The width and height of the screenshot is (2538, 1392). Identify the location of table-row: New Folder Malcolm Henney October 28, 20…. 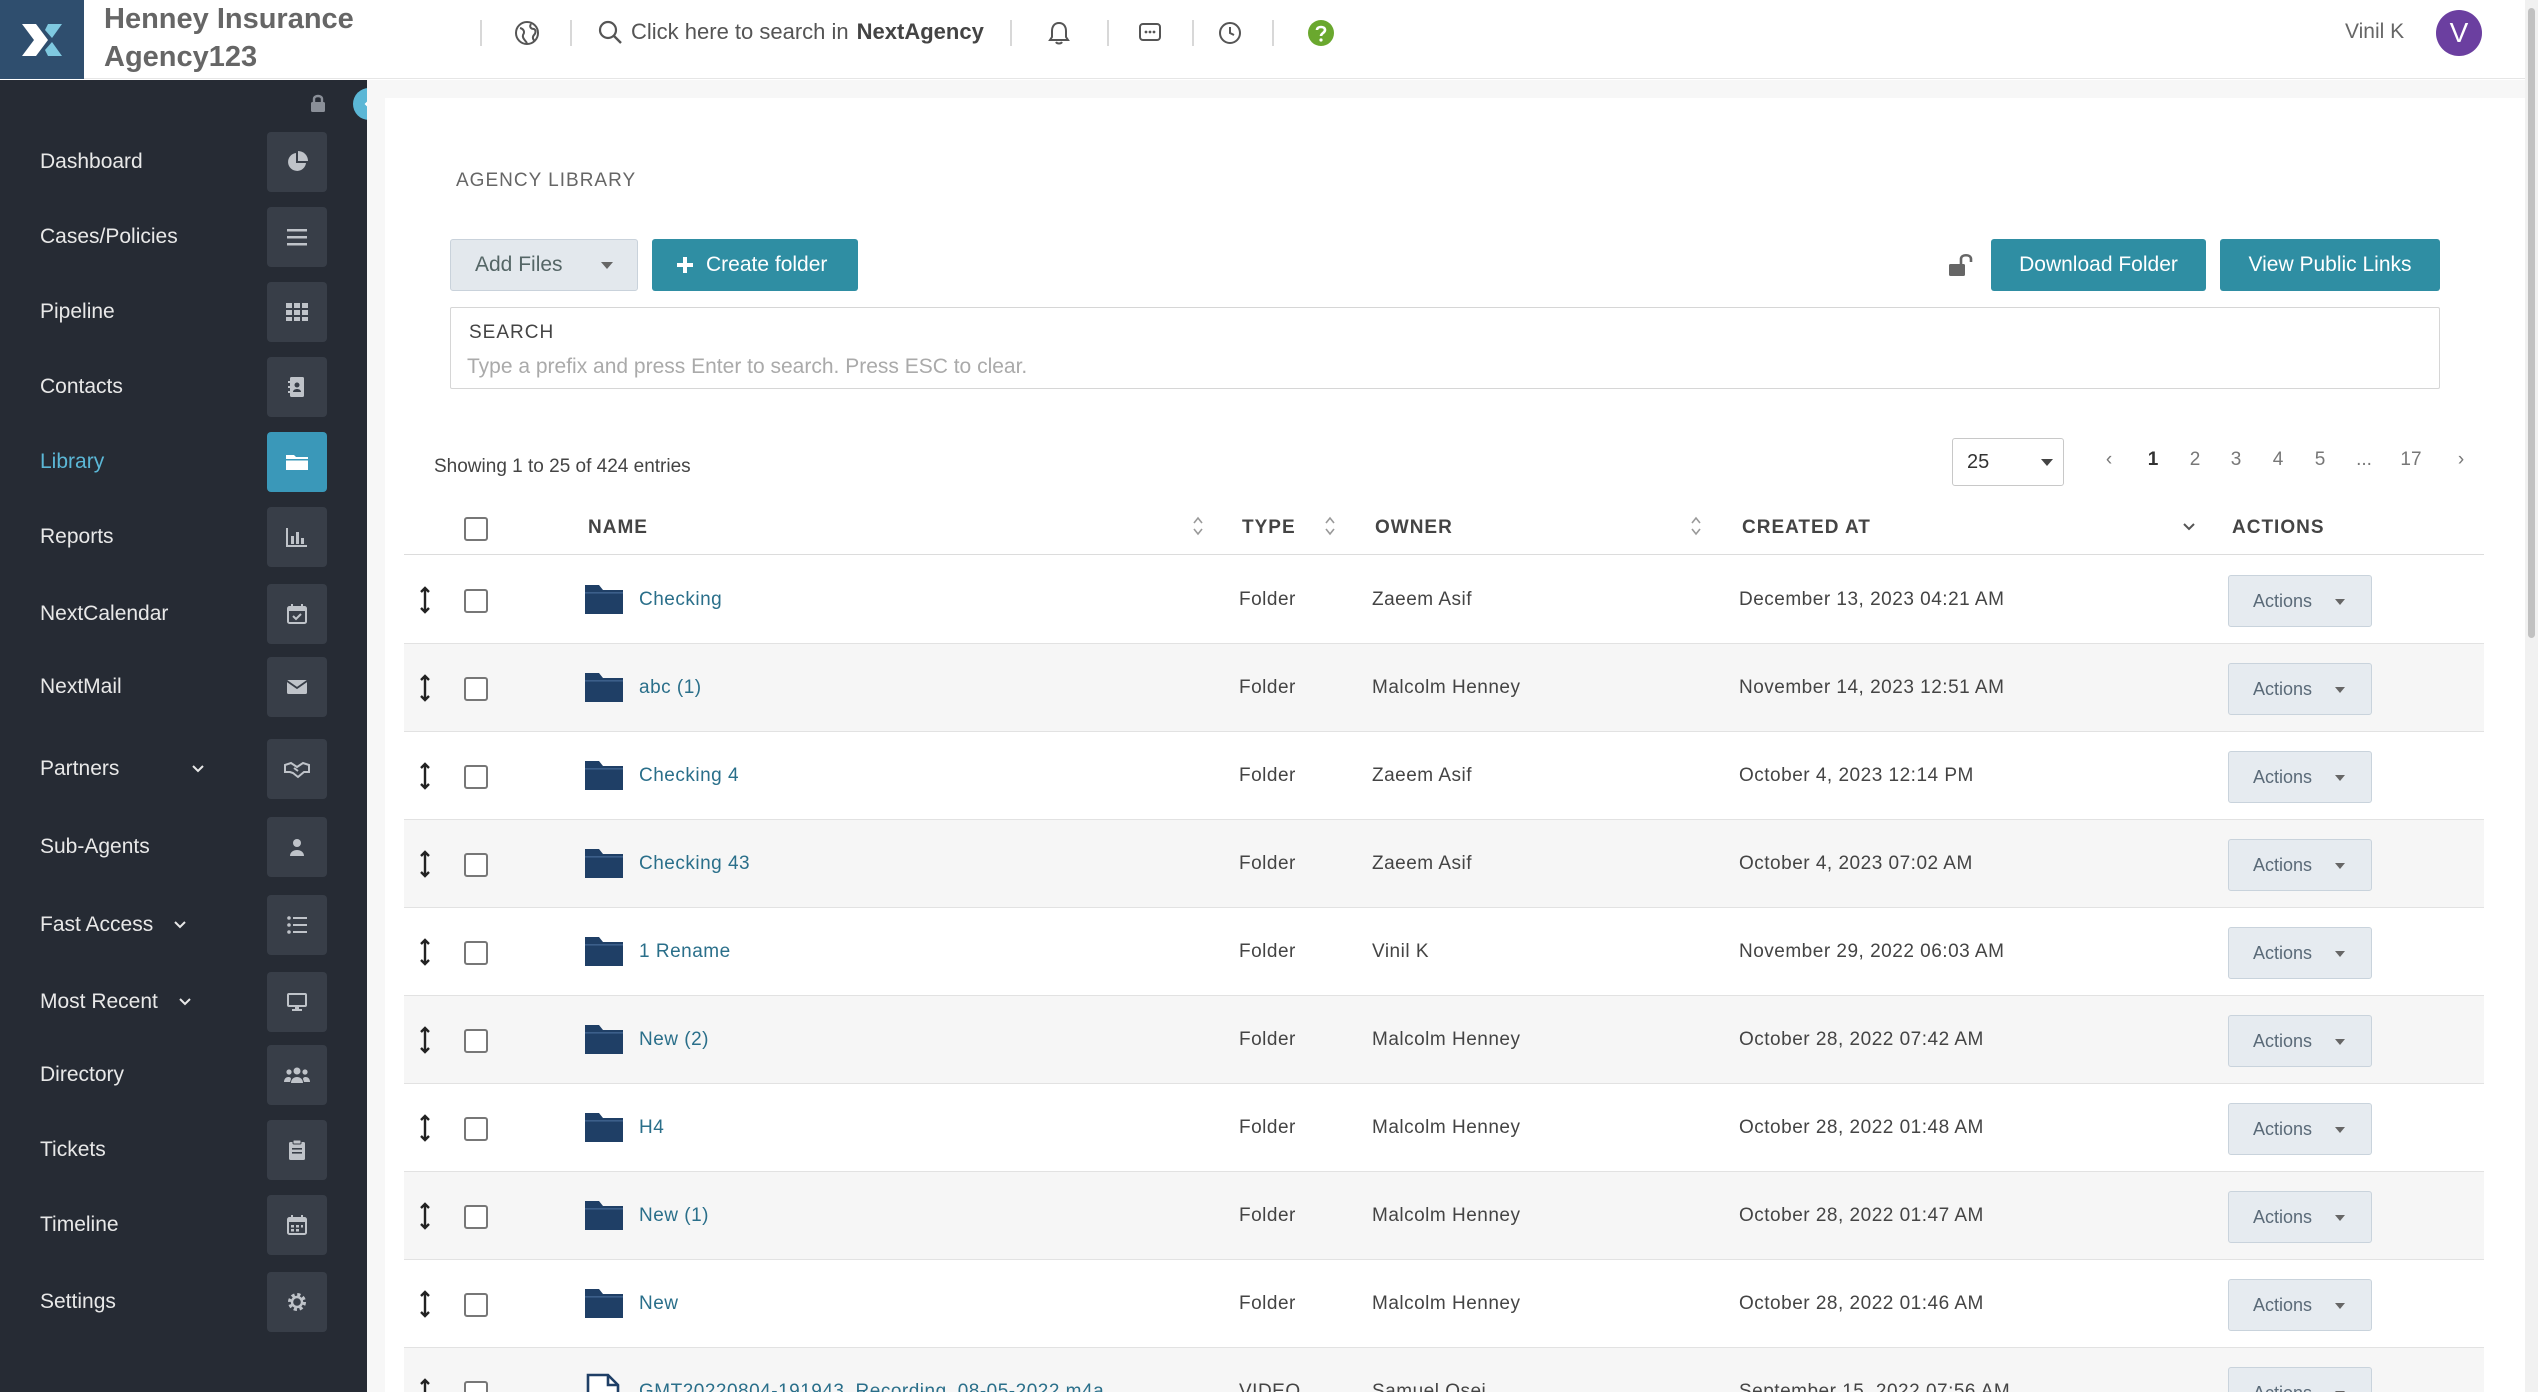
(1444, 1304).